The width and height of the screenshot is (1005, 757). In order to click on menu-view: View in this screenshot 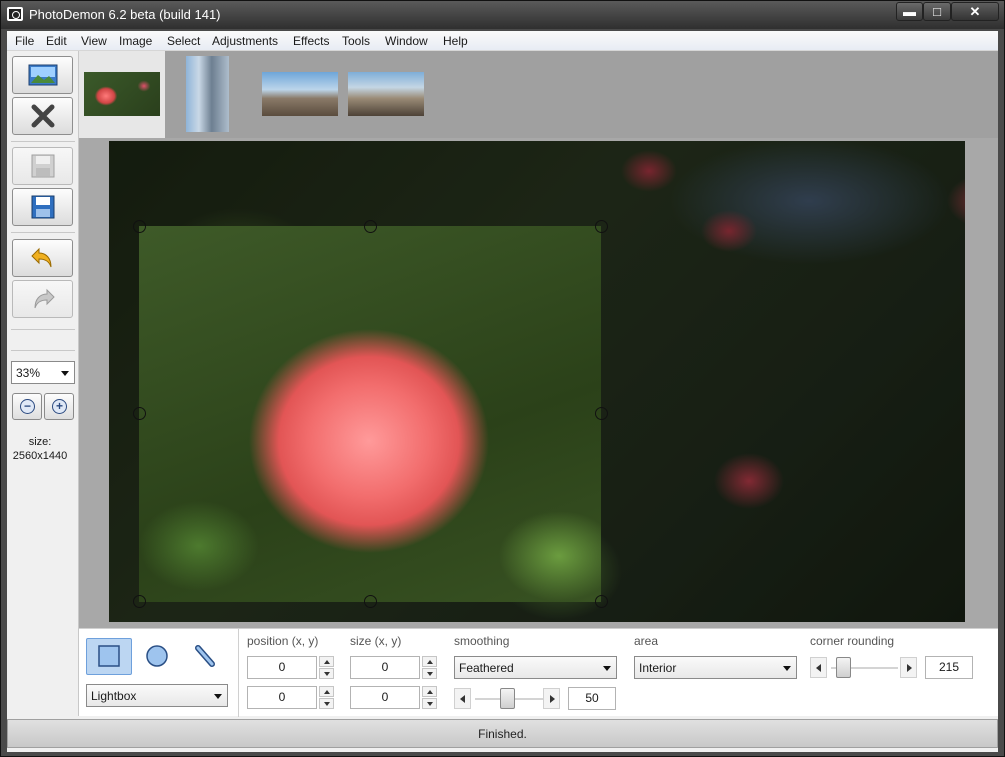, I will do `click(94, 41)`.